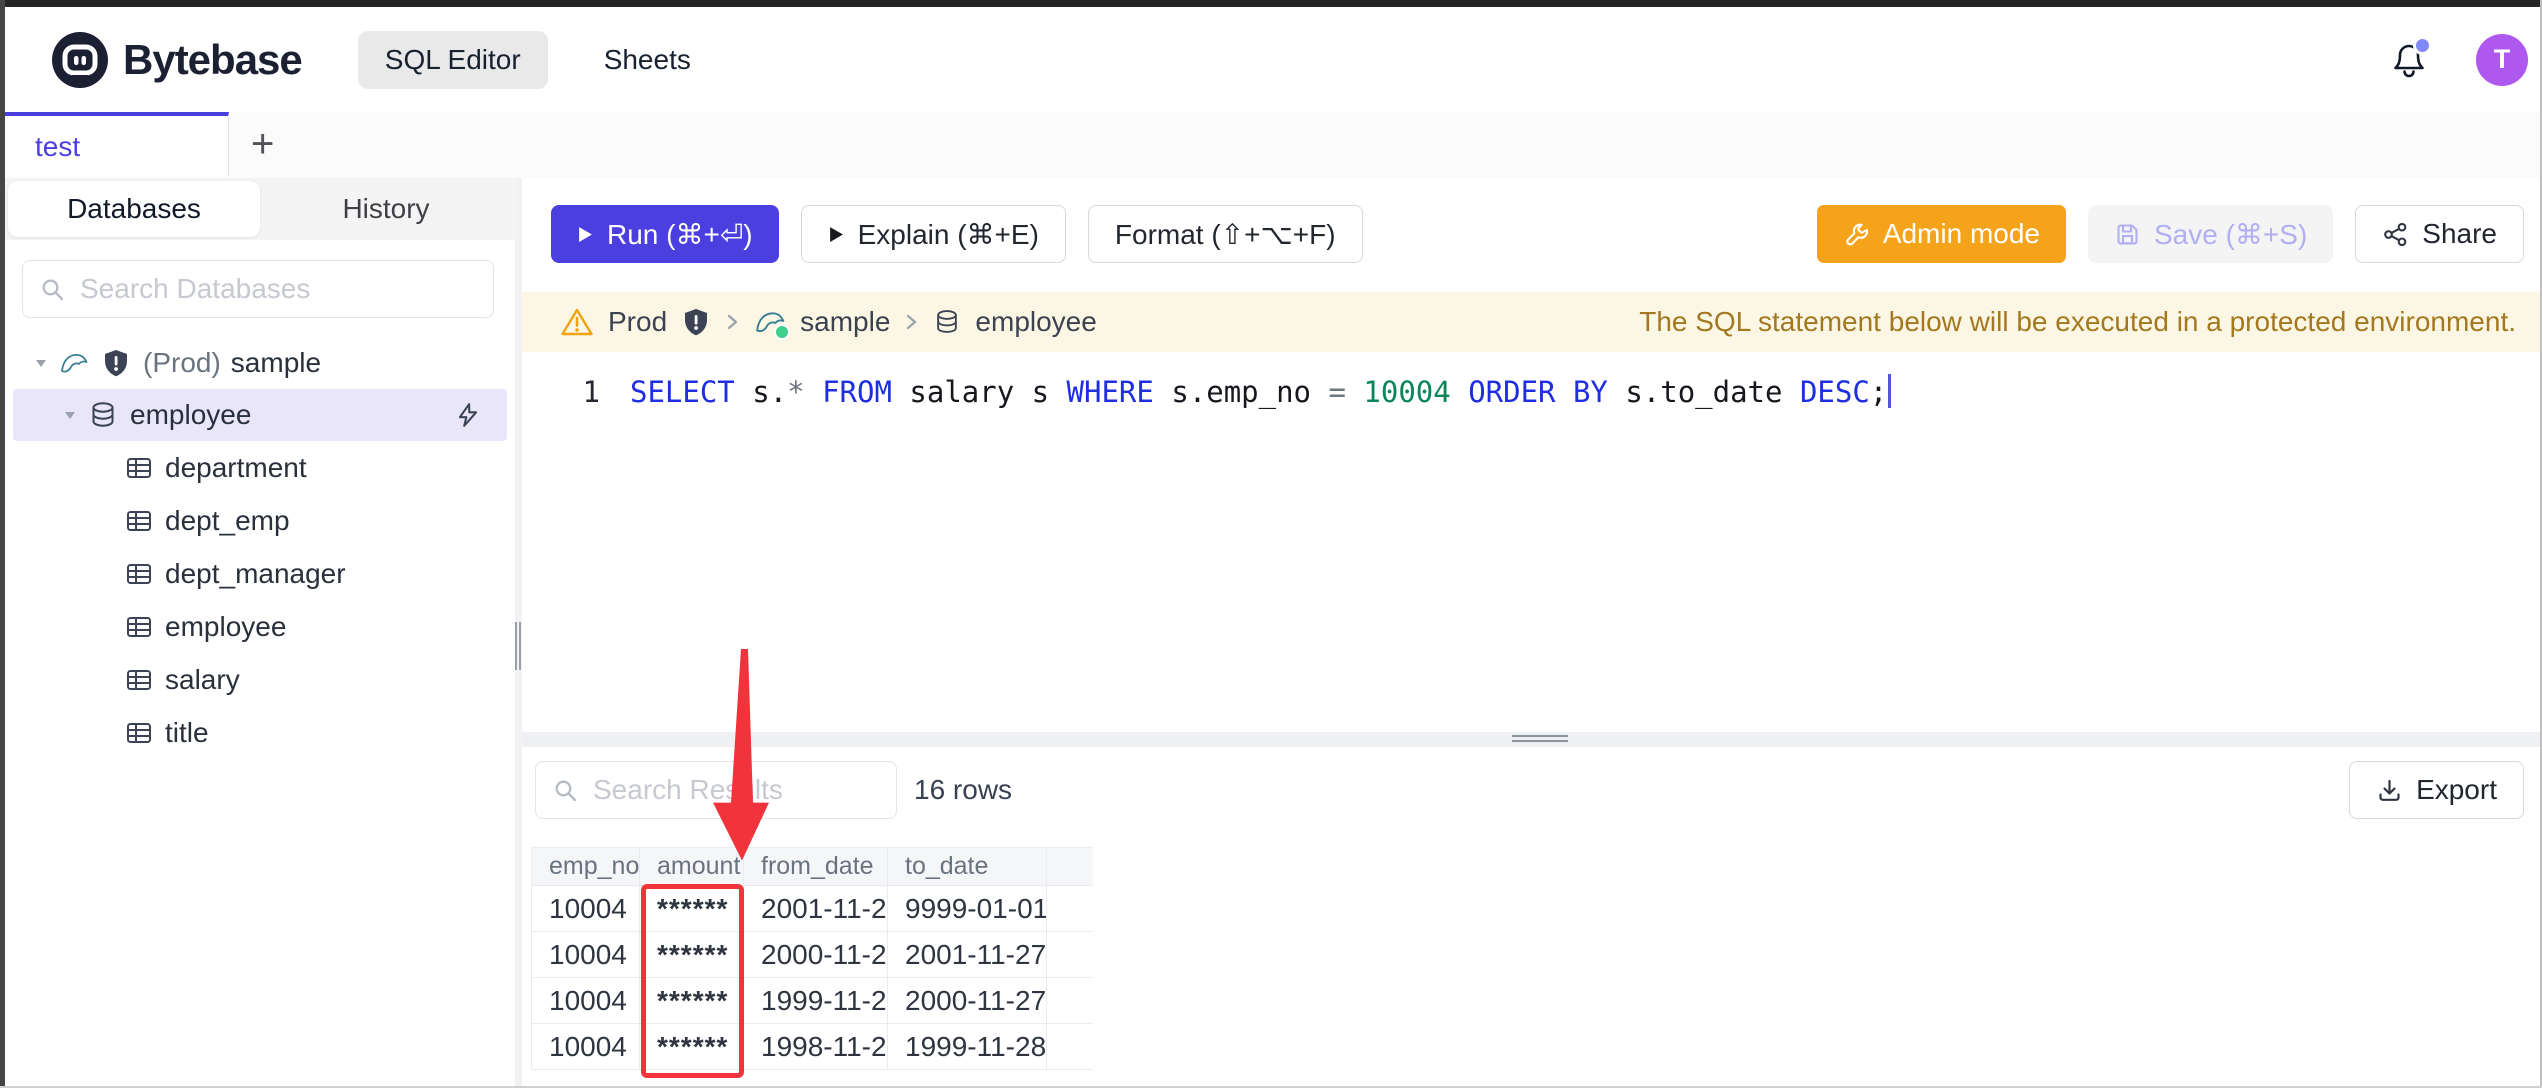  Describe the element at coordinates (262, 144) in the screenshot. I see `new-tab-button: +` at that location.